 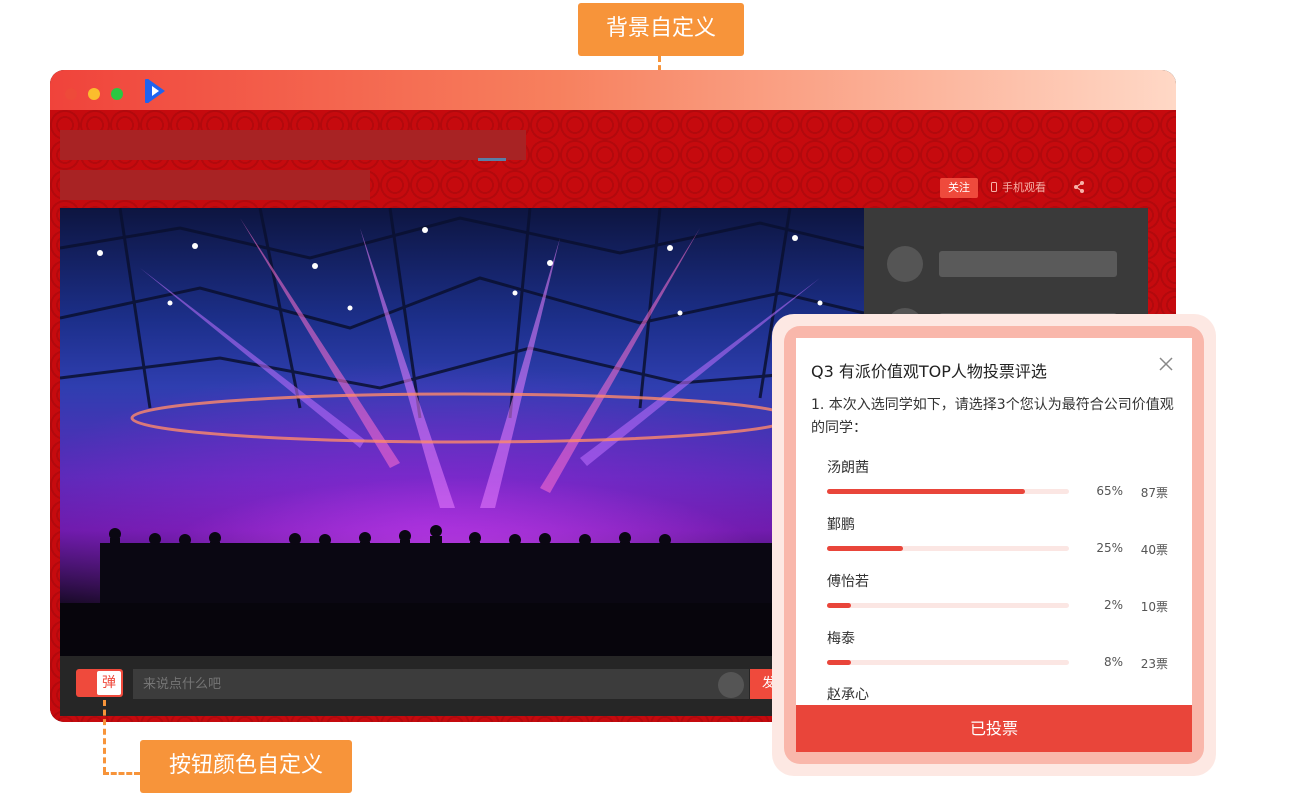 What do you see at coordinates (1154, 493) in the screenshot?
I see `candidate-votes: 87票` at bounding box center [1154, 493].